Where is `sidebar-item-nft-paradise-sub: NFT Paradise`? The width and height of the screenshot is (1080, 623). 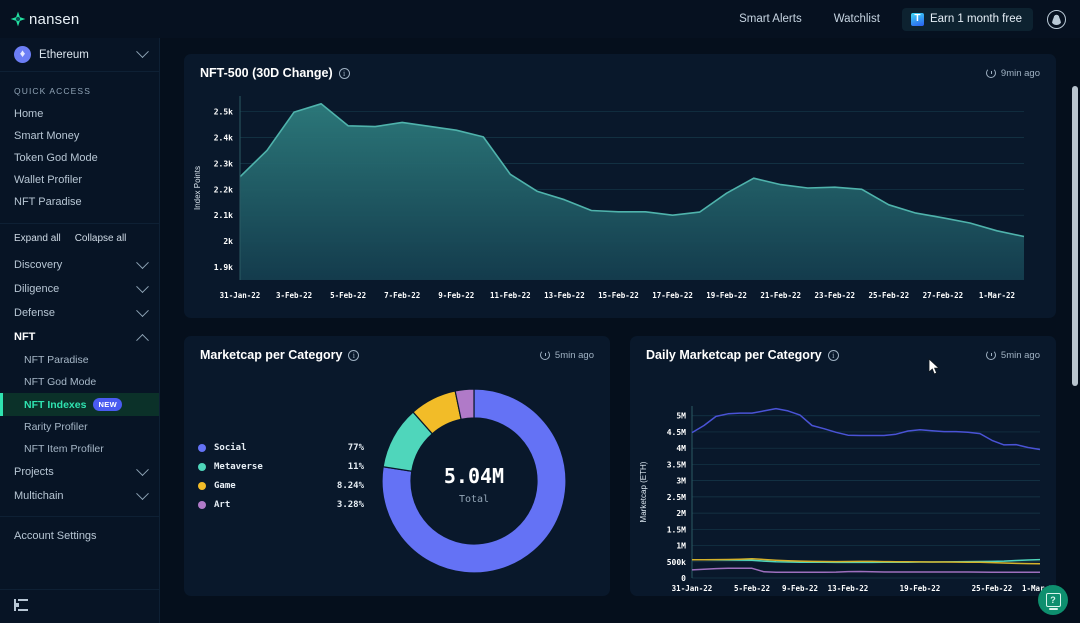
sidebar-item-nft-paradise-sub: NFT Paradise is located at coordinates (79, 360).